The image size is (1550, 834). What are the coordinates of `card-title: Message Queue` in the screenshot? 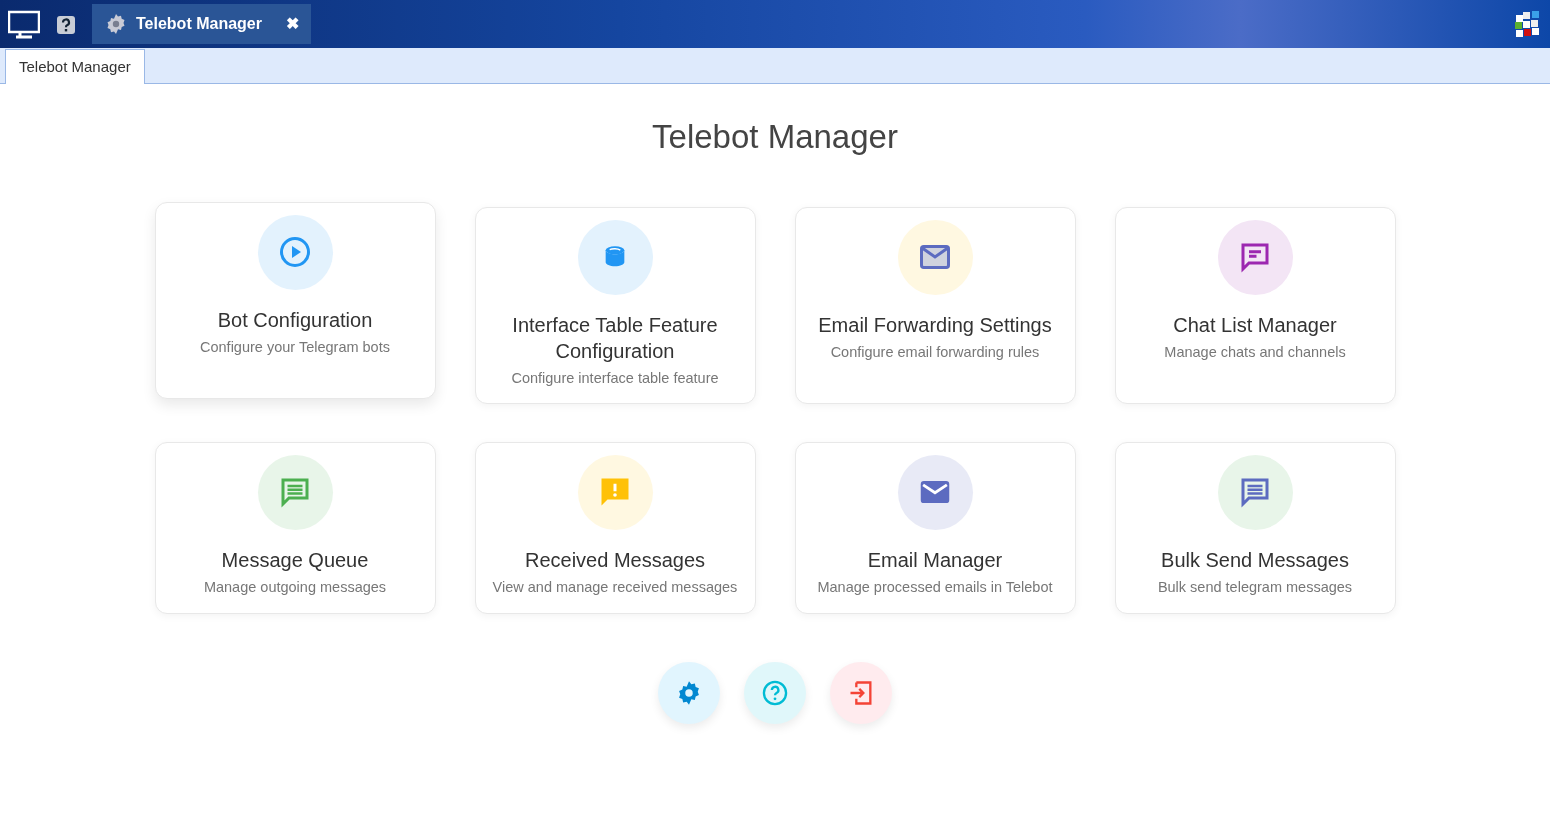 It's located at (295, 560).